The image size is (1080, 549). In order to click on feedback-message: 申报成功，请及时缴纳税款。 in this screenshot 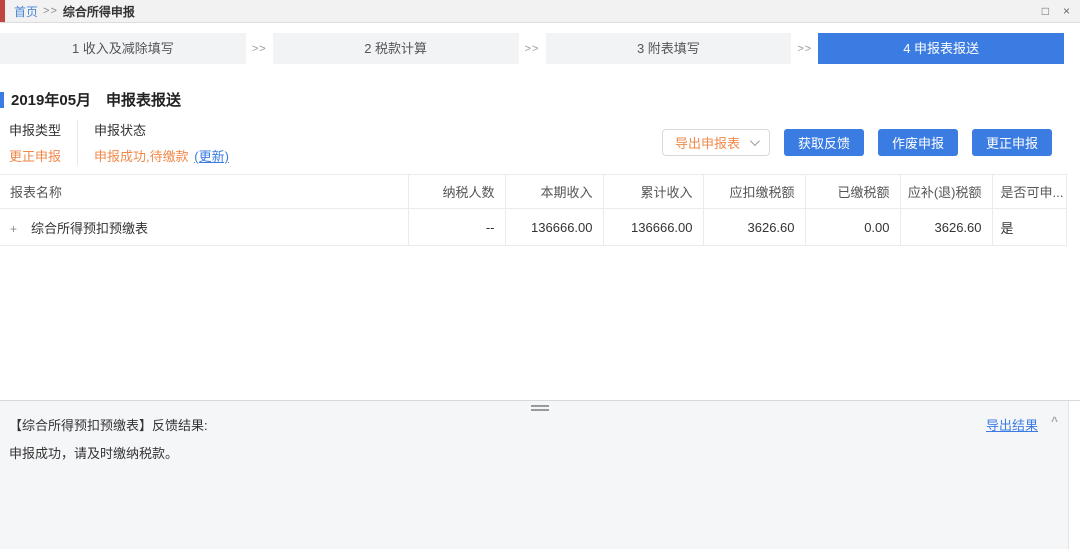, I will do `click(94, 453)`.